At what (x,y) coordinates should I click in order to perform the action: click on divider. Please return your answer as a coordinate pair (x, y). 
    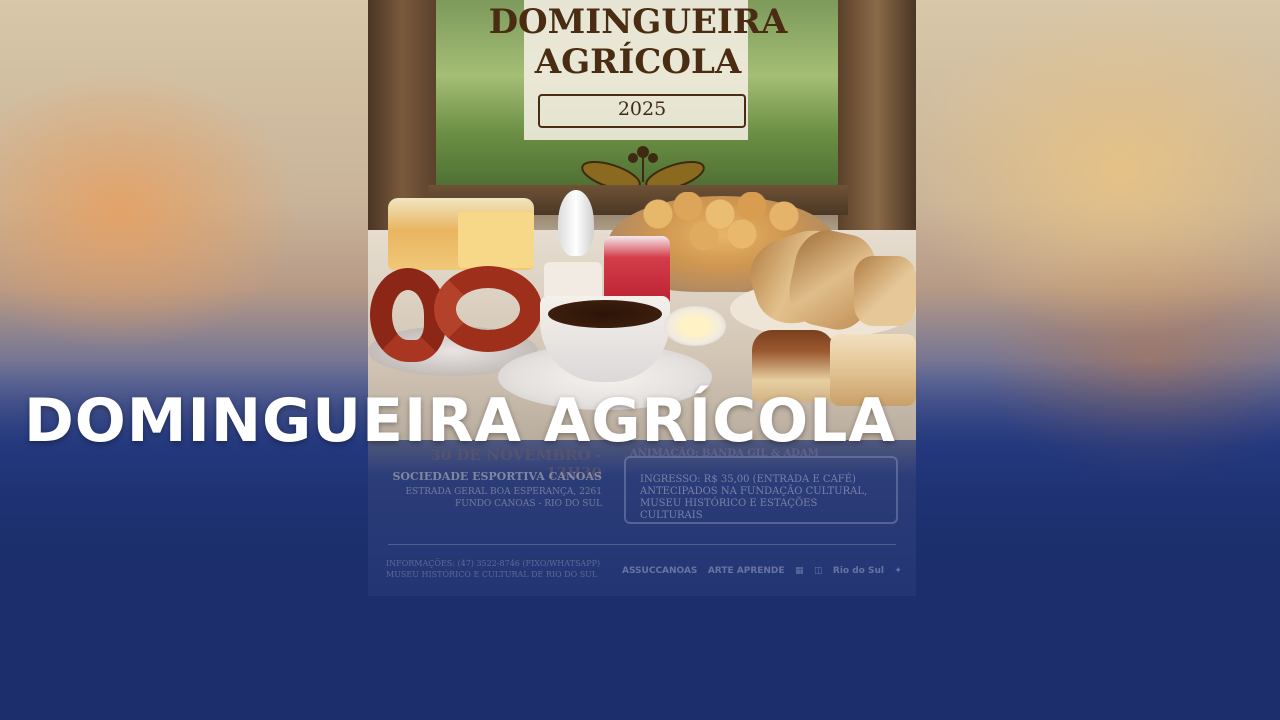
    Looking at the image, I should click on (642, 544).